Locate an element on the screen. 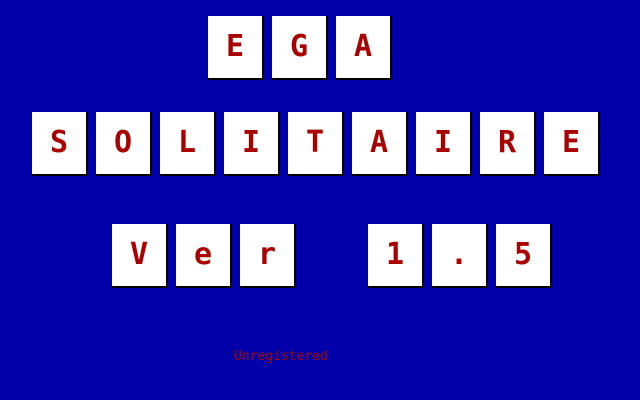 The width and height of the screenshot is (640, 400). letter-tile: 1 is located at coordinates (396, 256).